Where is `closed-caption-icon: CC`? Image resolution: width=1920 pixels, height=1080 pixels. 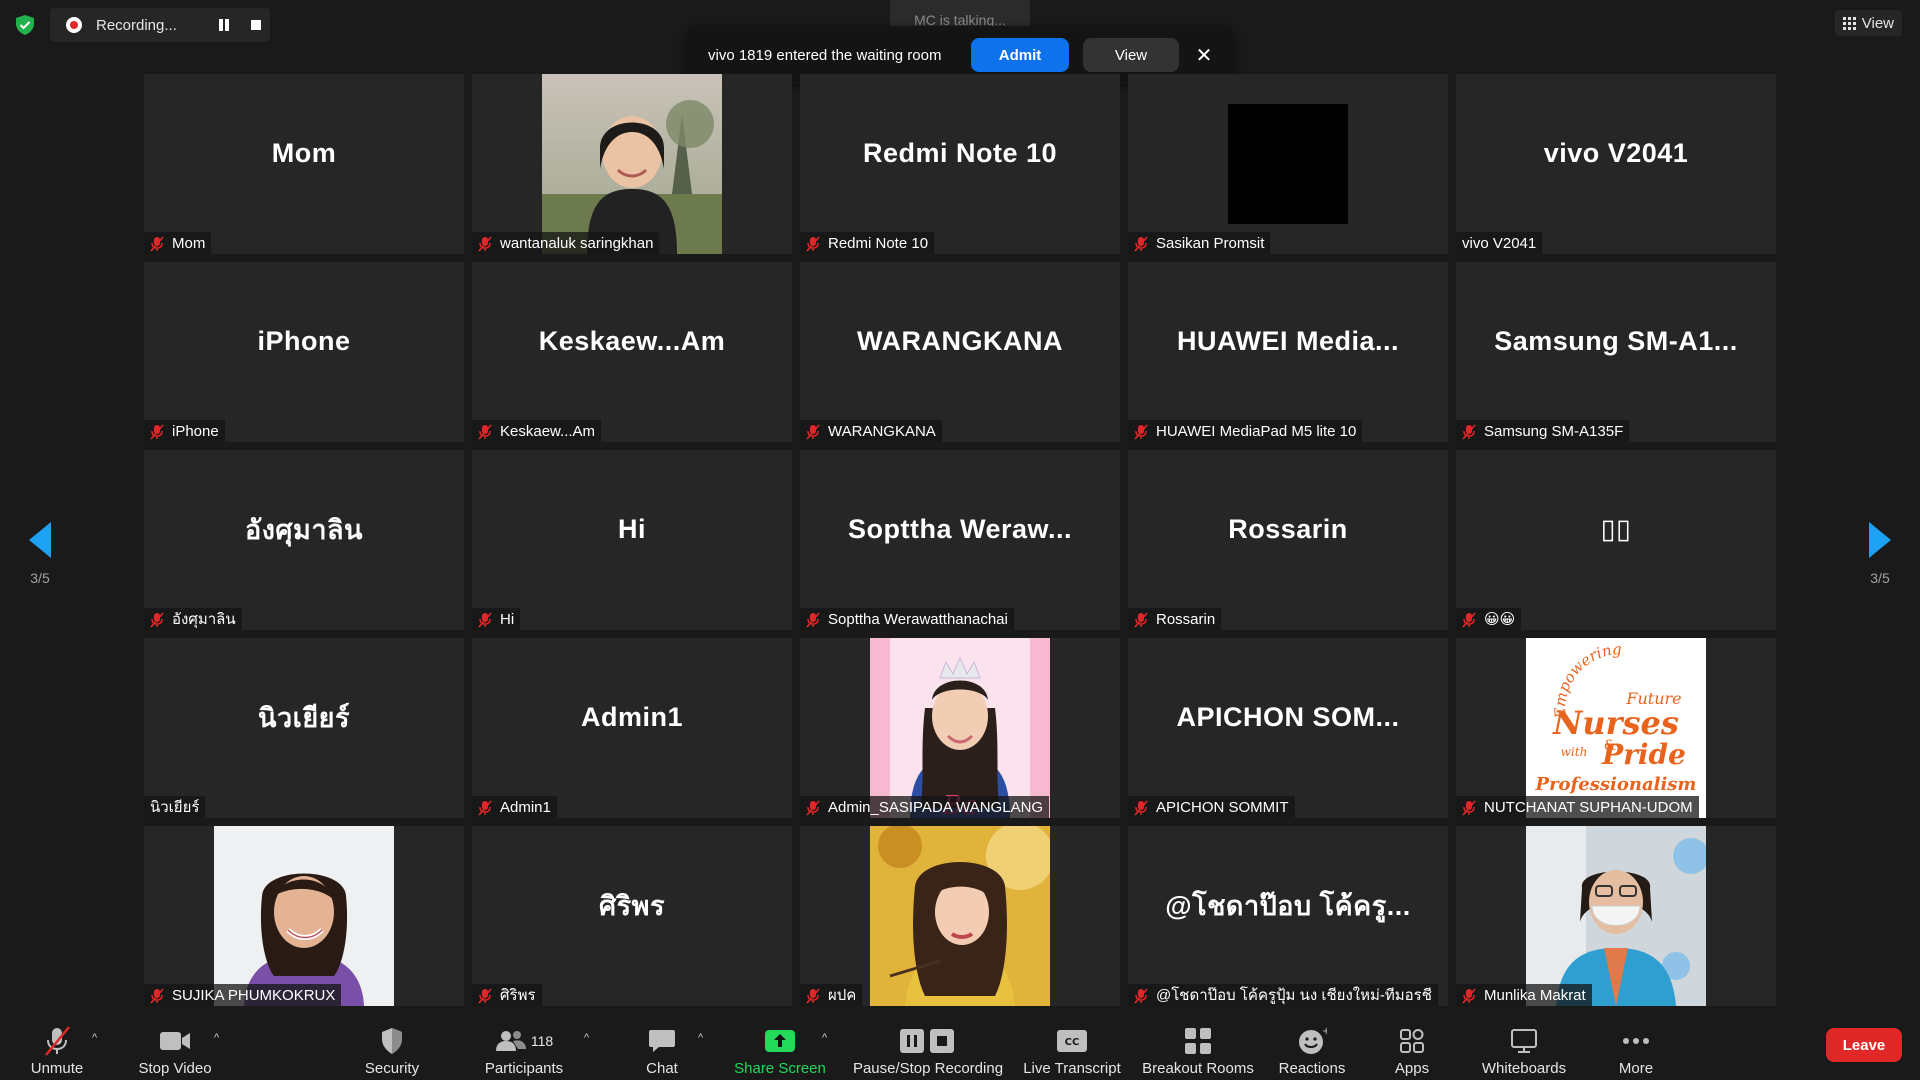
closed-caption-icon: CC is located at coordinates (1072, 1041).